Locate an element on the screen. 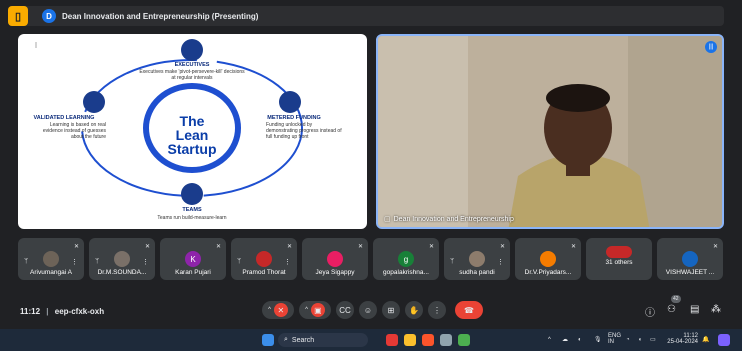 This screenshot has width=742, height=351. executives-heading: EXECUTIVES is located at coordinates (192, 65).